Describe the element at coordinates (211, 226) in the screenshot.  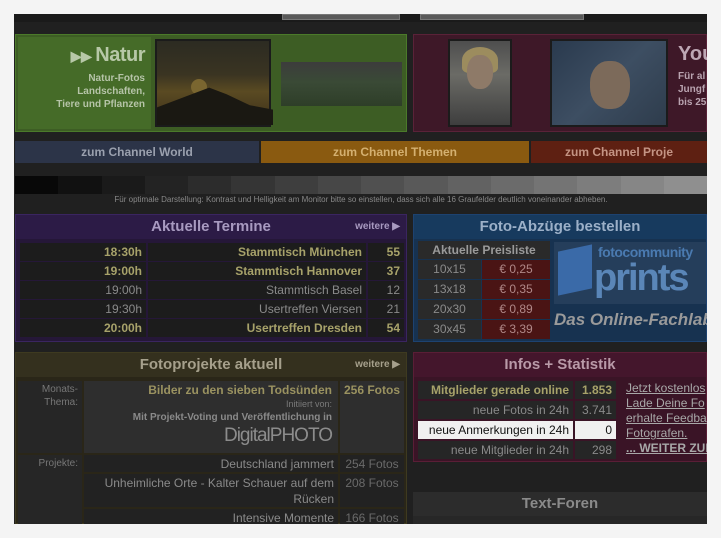
I see `termine-title: Aktuelle Termine` at that location.